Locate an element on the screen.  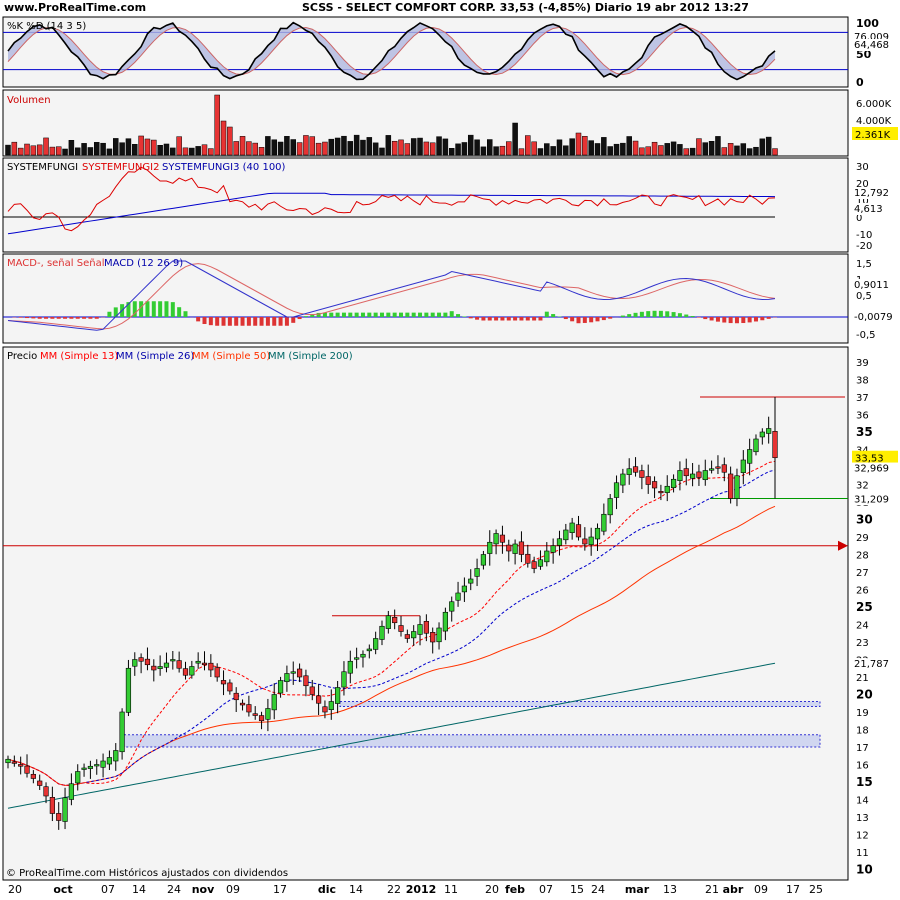
price-tick: 14 is located at coordinates (862, 801).